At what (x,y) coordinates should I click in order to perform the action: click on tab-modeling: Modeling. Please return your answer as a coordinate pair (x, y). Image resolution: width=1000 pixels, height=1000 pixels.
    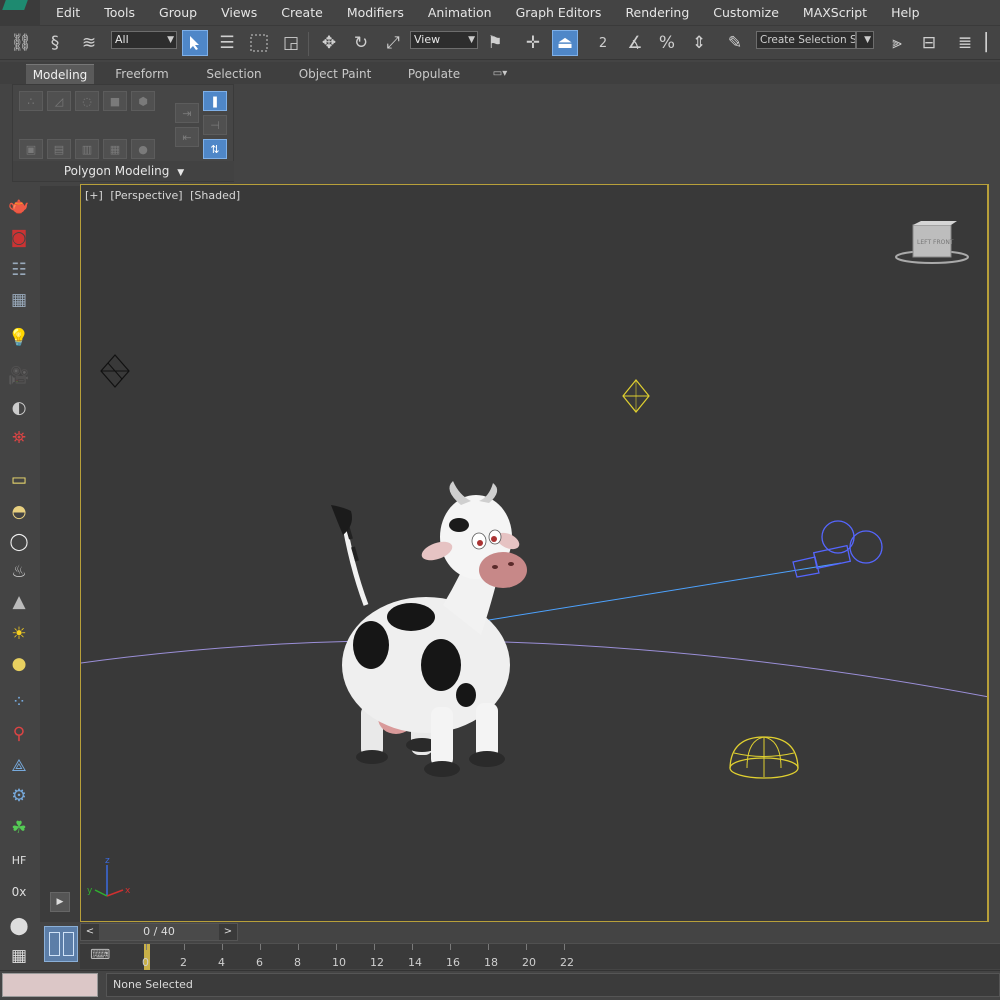
    Looking at the image, I should click on (60, 74).